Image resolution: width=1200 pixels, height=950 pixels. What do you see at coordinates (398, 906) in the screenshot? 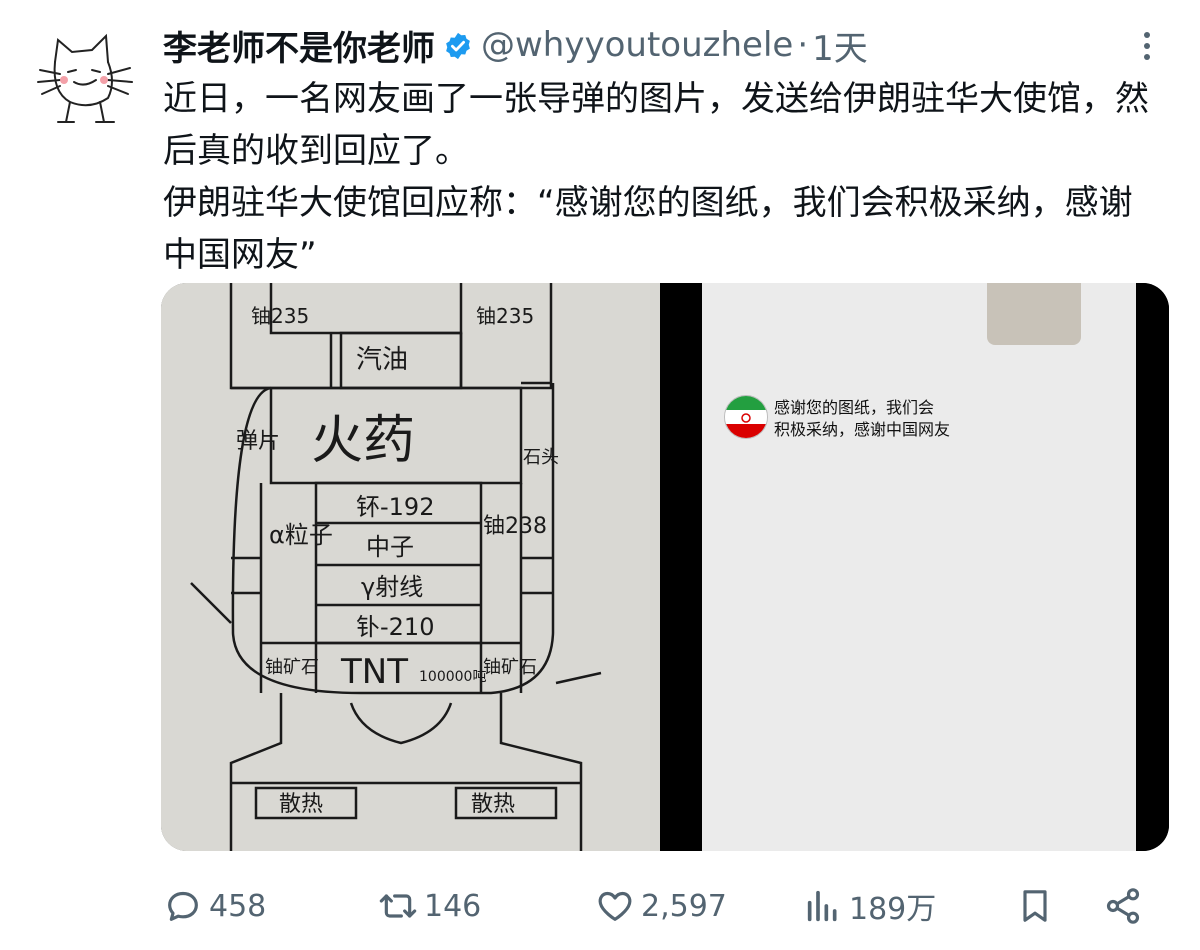
I see `retweet-icon` at bounding box center [398, 906].